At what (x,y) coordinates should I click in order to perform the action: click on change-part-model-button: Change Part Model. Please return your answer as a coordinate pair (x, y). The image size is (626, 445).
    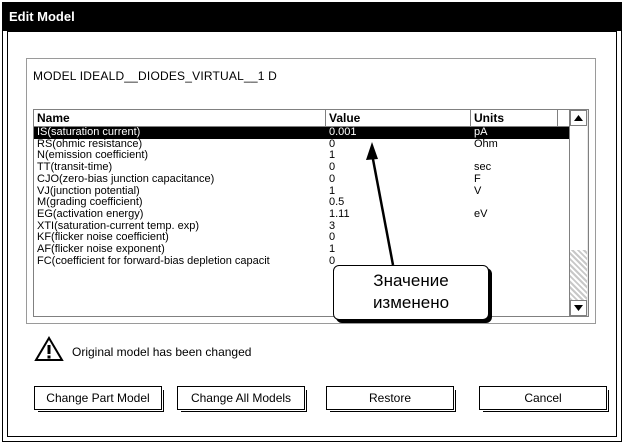
    Looking at the image, I should click on (99, 399).